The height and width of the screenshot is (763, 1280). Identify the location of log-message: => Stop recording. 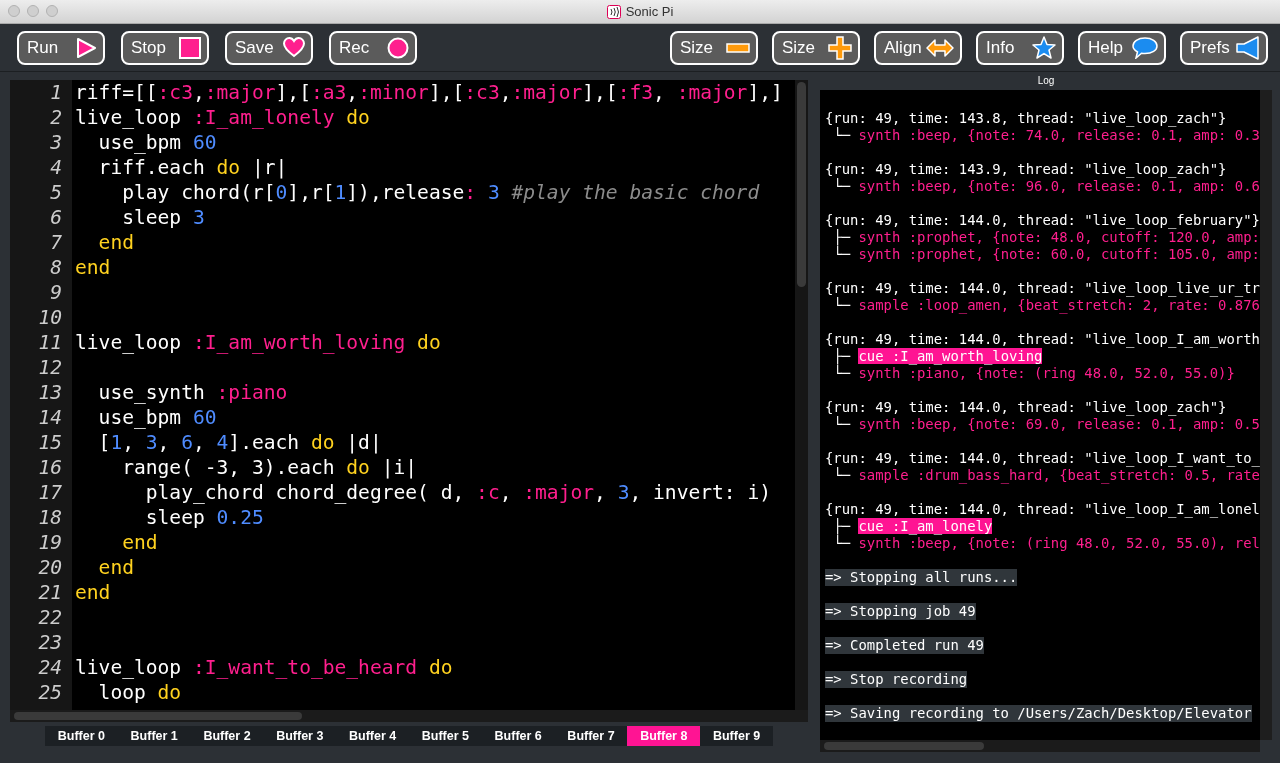
(896, 679).